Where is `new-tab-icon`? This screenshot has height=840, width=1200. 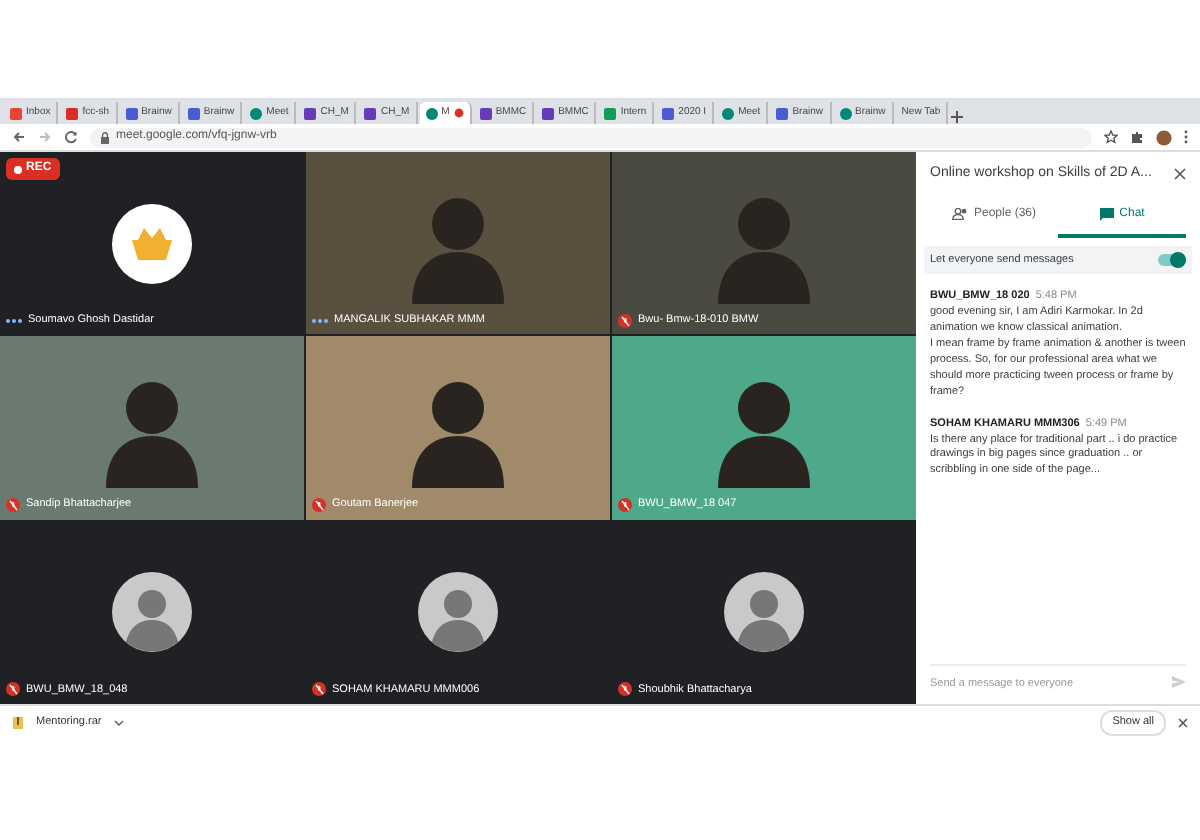
new-tab-icon is located at coordinates (957, 117).